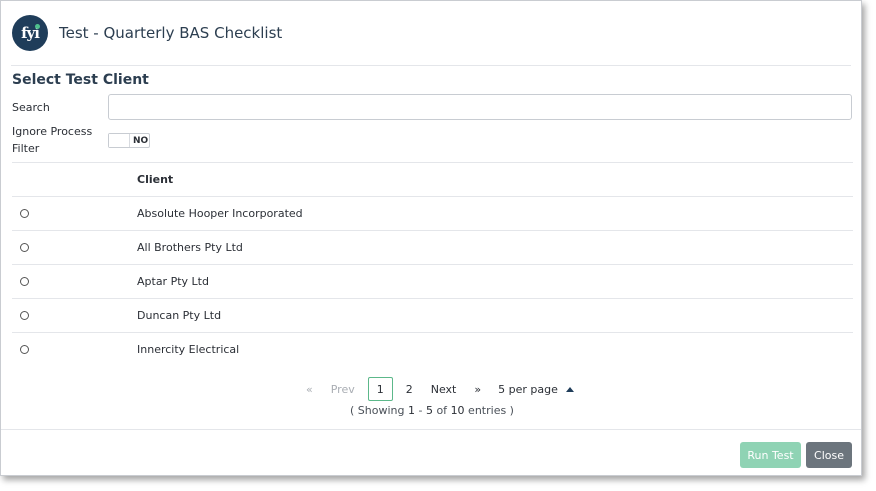 This screenshot has height=491, width=876. Describe the element at coordinates (480, 107) in the screenshot. I see `search-input` at that location.